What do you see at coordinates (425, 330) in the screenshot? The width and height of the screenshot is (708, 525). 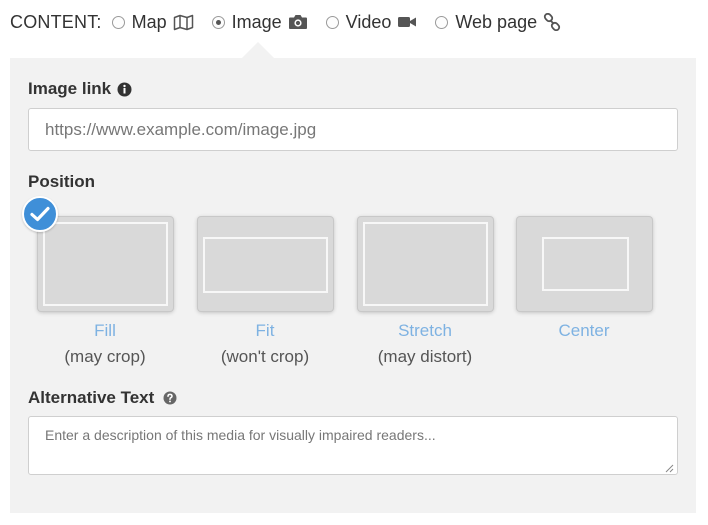 I see `stretch-title: Stretch` at bounding box center [425, 330].